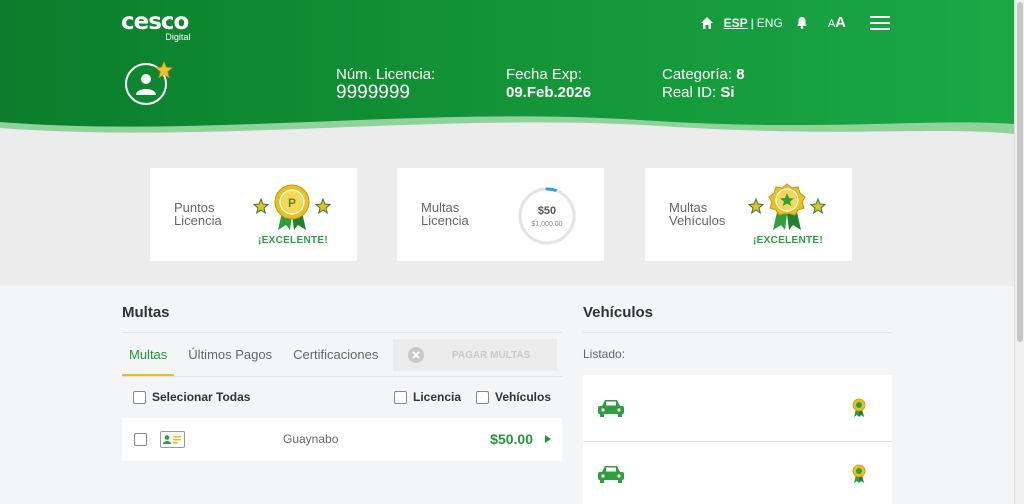 This screenshot has height=504, width=1024. Describe the element at coordinates (172, 439) in the screenshot. I see `license-card-icon` at that location.